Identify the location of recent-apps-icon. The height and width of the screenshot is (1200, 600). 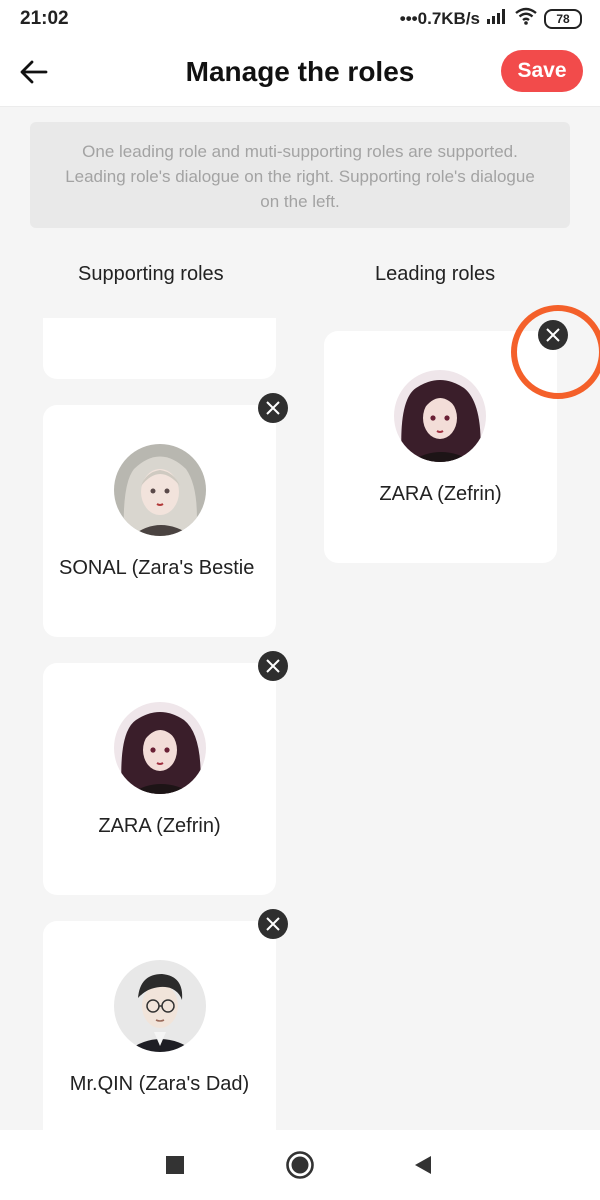
(175, 1165).